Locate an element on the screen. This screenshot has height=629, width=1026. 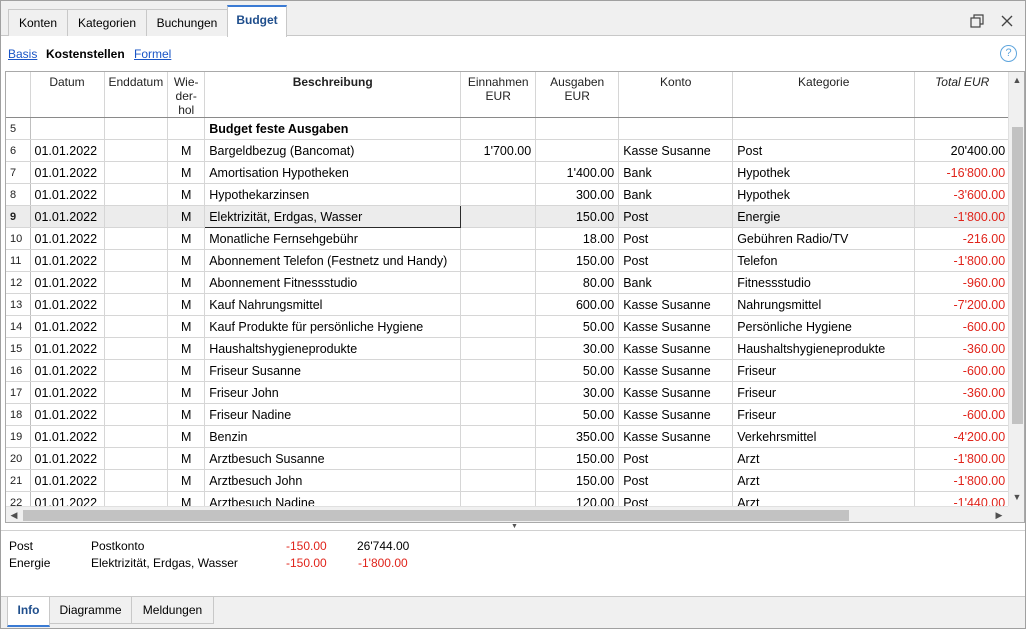
tab-budget: Budget is located at coordinates (257, 21).